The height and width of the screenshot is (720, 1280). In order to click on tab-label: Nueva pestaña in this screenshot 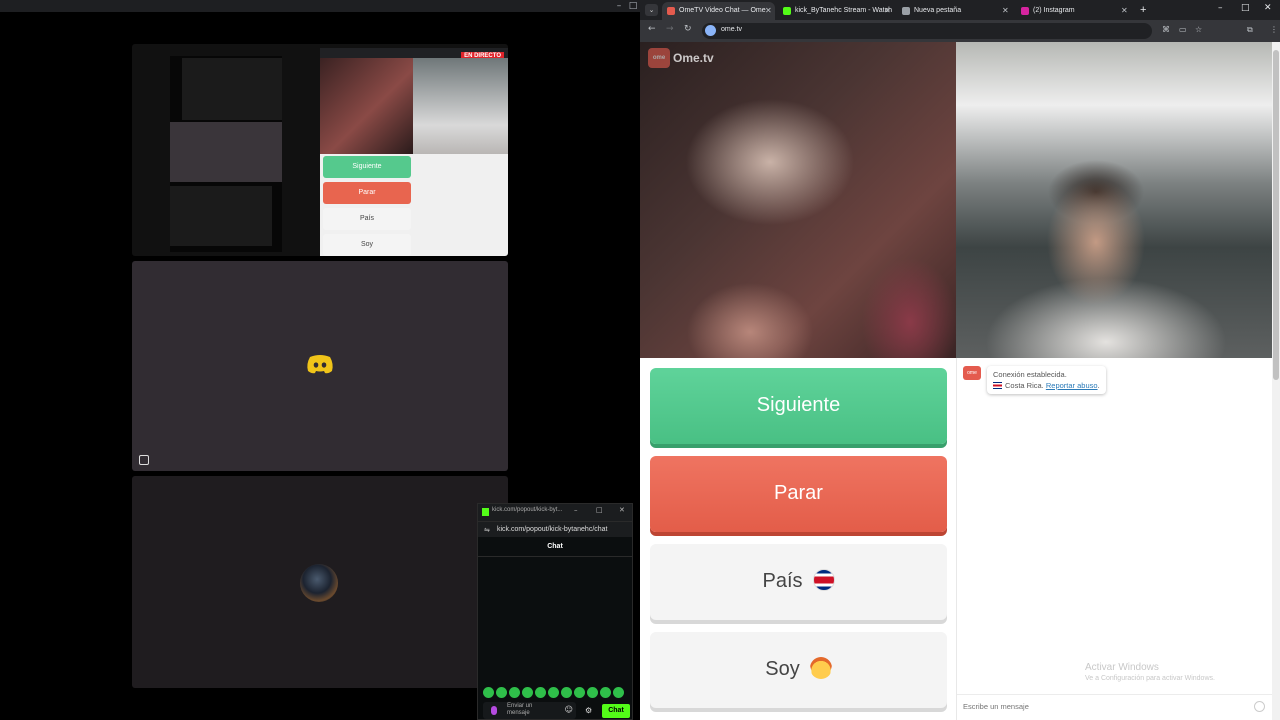, I will do `click(938, 10)`.